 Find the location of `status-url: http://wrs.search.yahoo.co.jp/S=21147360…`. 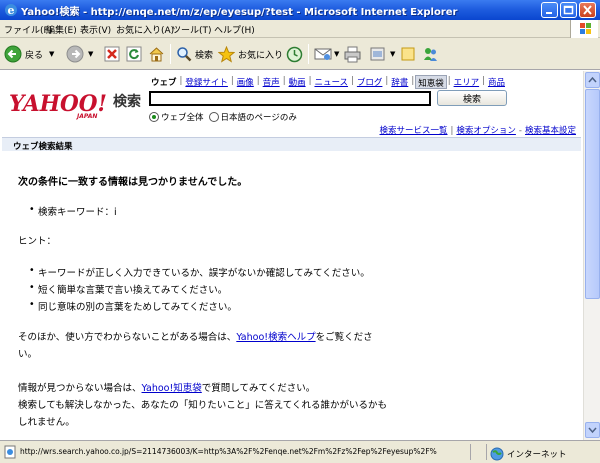

status-url: http://wrs.search.yahoo.co.jp/S=21147360… is located at coordinates (228, 451).